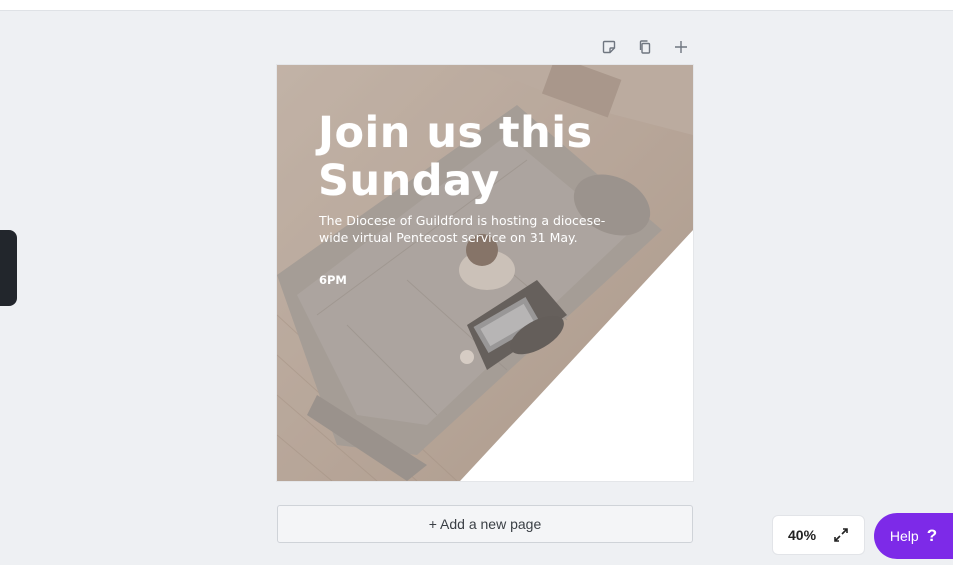 This screenshot has width=953, height=565. Describe the element at coordinates (476, 5) in the screenshot. I see `top-bar-edge` at that location.